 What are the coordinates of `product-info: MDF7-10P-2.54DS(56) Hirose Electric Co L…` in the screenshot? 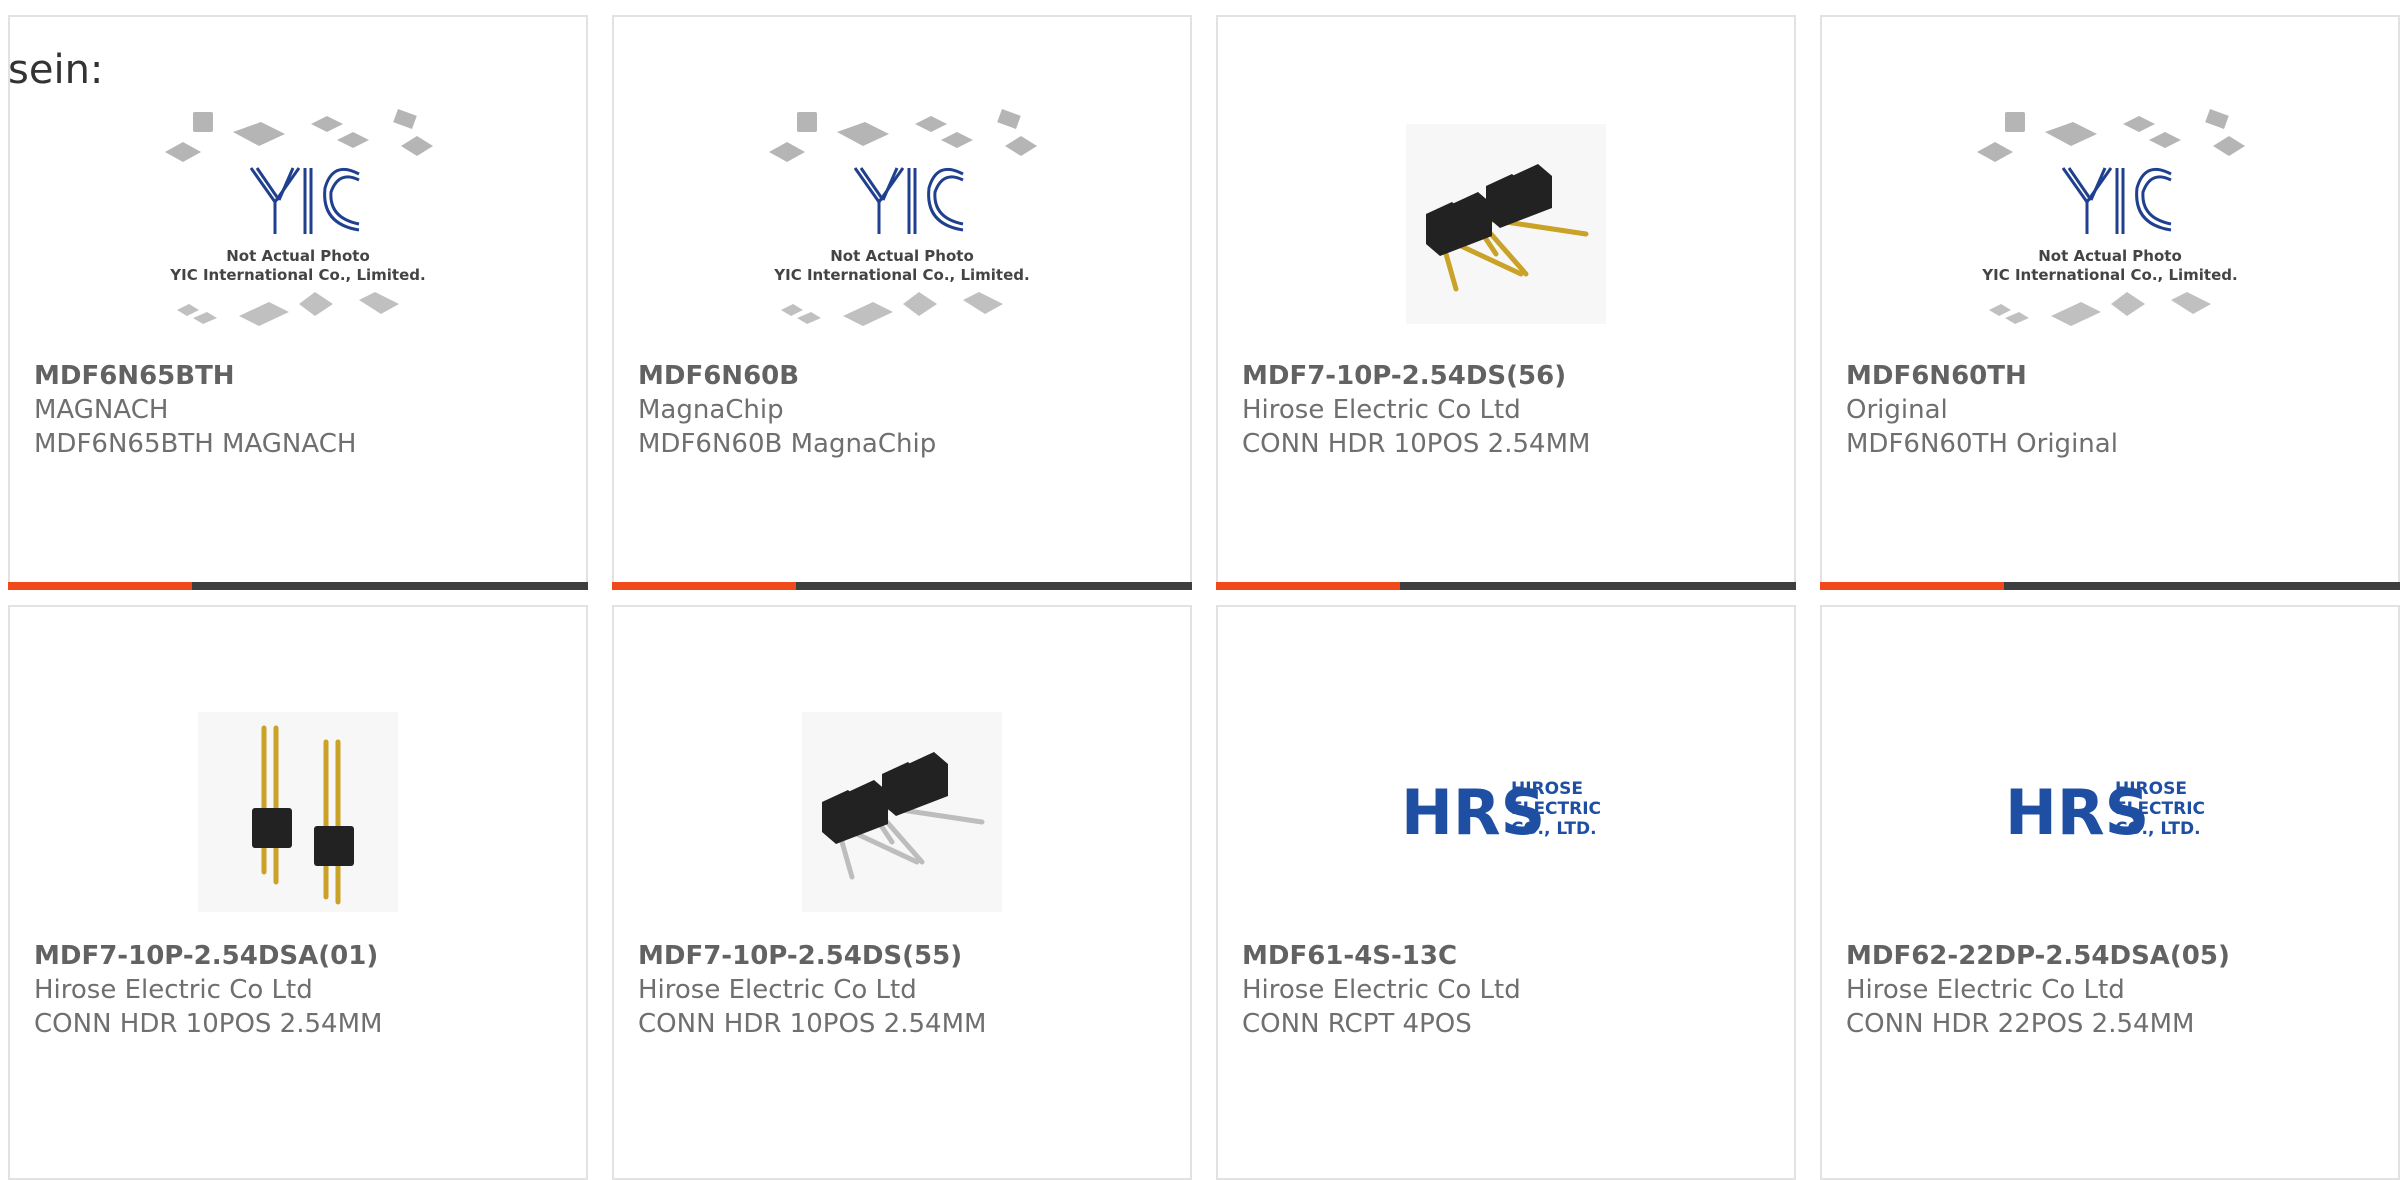 It's located at (1512, 410).